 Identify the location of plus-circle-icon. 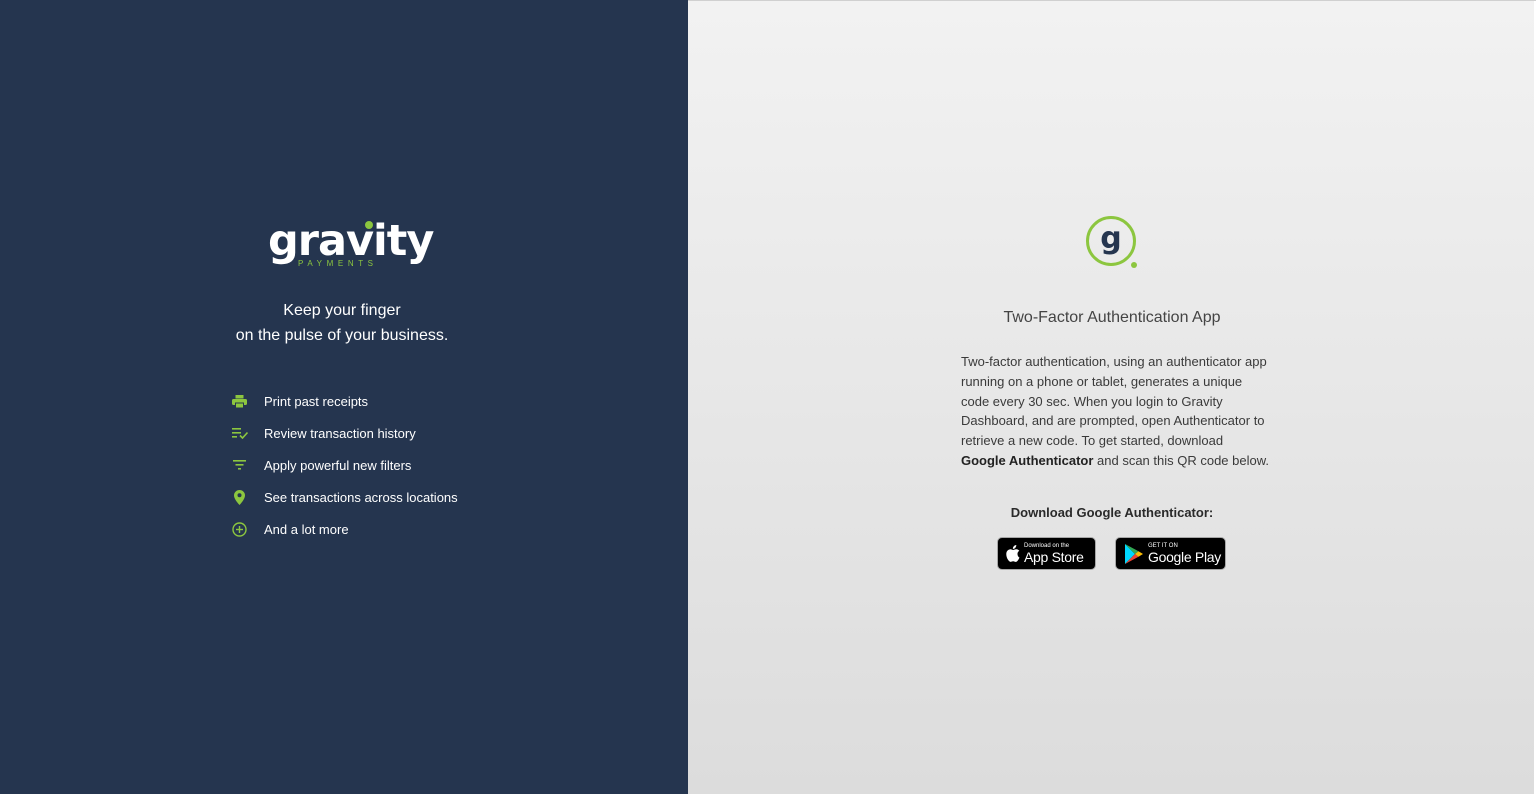
(239, 529).